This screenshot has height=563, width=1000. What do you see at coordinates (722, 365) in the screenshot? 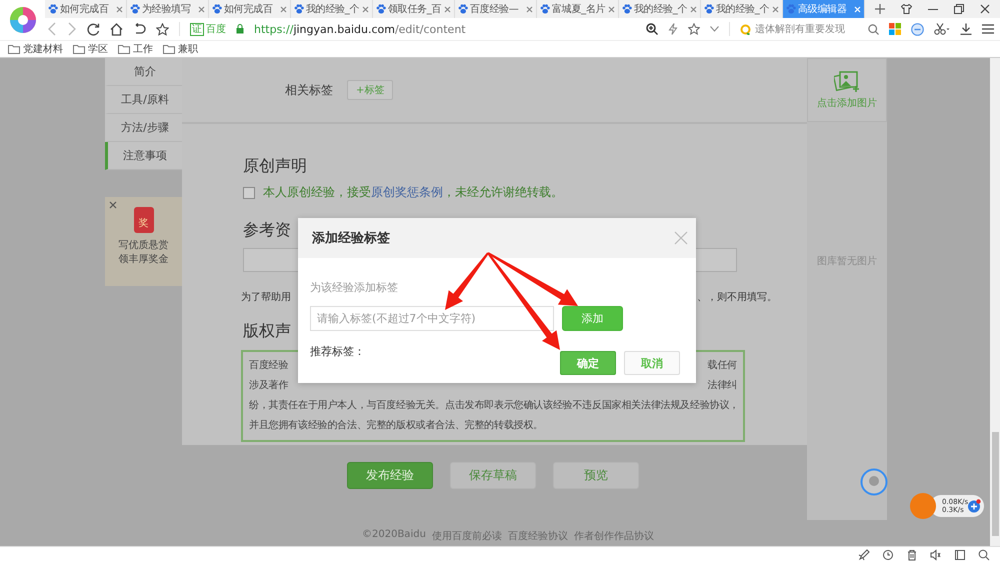
I see `copyright-text: 载任何` at bounding box center [722, 365].